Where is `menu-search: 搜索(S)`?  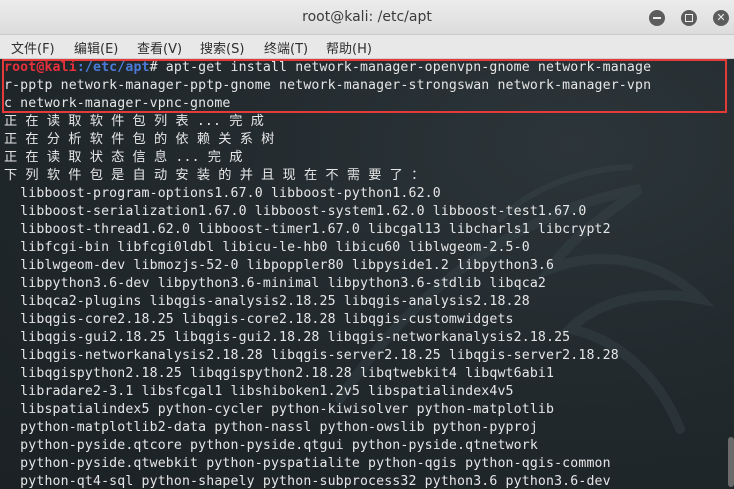
menu-search: 搜索(S) is located at coordinates (222, 47).